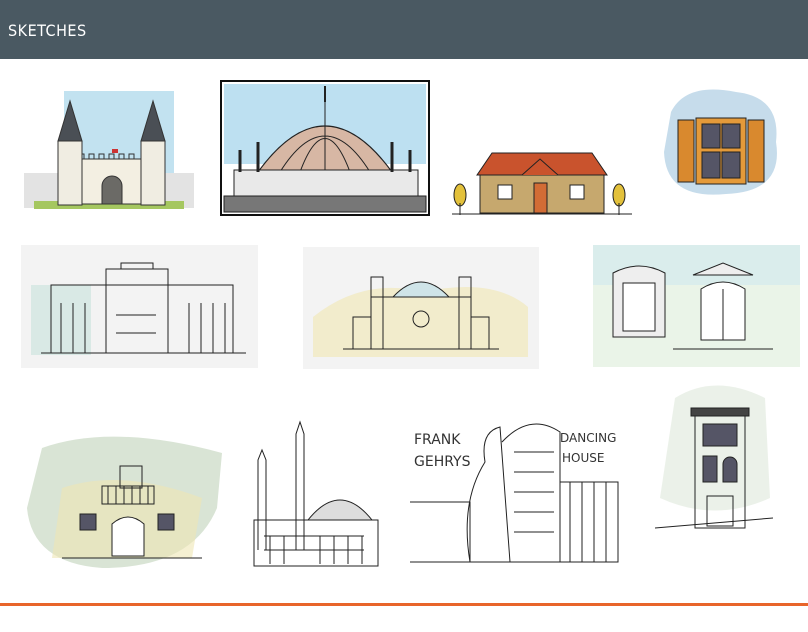  Describe the element at coordinates (404, 604) in the screenshot. I see `footer-accent-line` at that location.